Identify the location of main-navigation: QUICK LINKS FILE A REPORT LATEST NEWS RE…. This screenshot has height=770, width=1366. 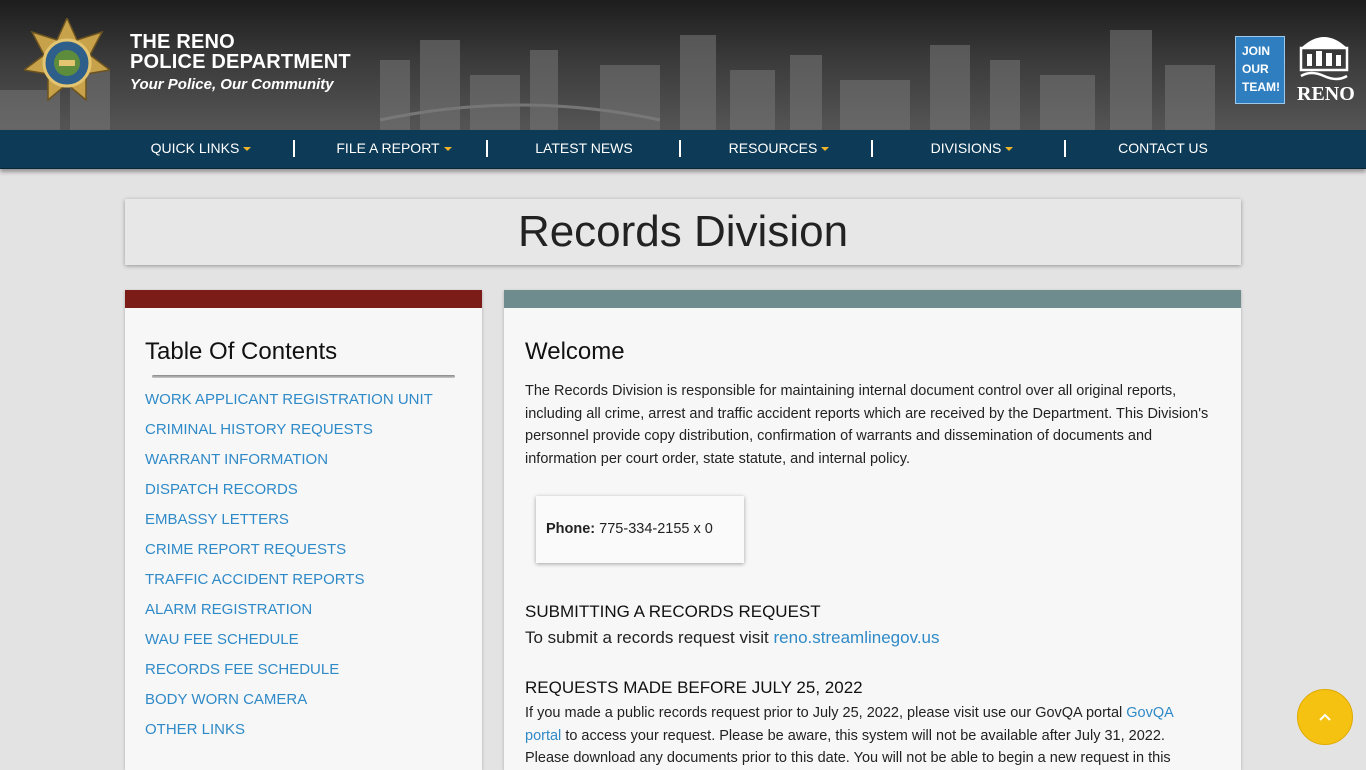
(683, 149).